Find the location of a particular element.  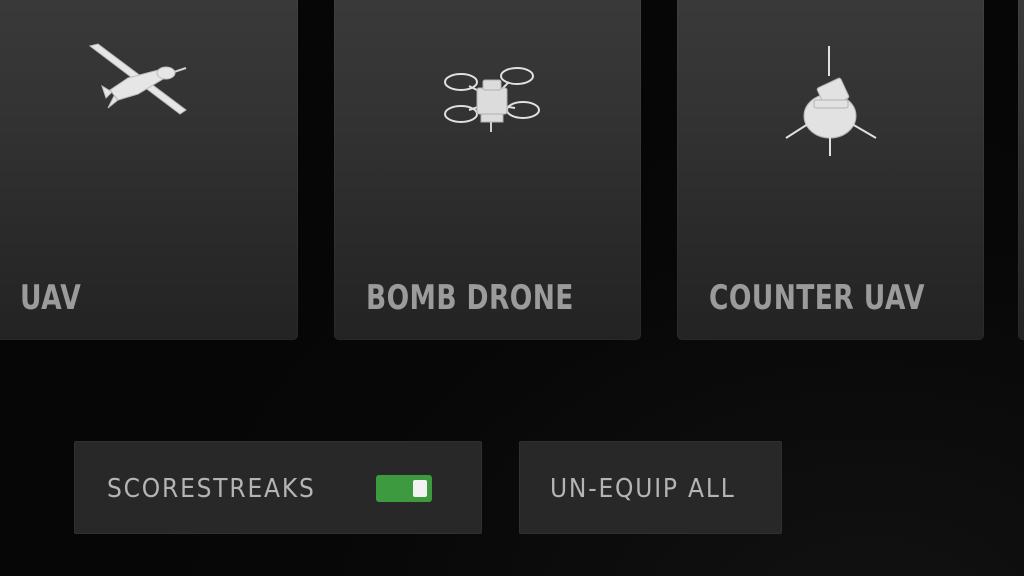

uav-drone-icon is located at coordinates (137, 79).